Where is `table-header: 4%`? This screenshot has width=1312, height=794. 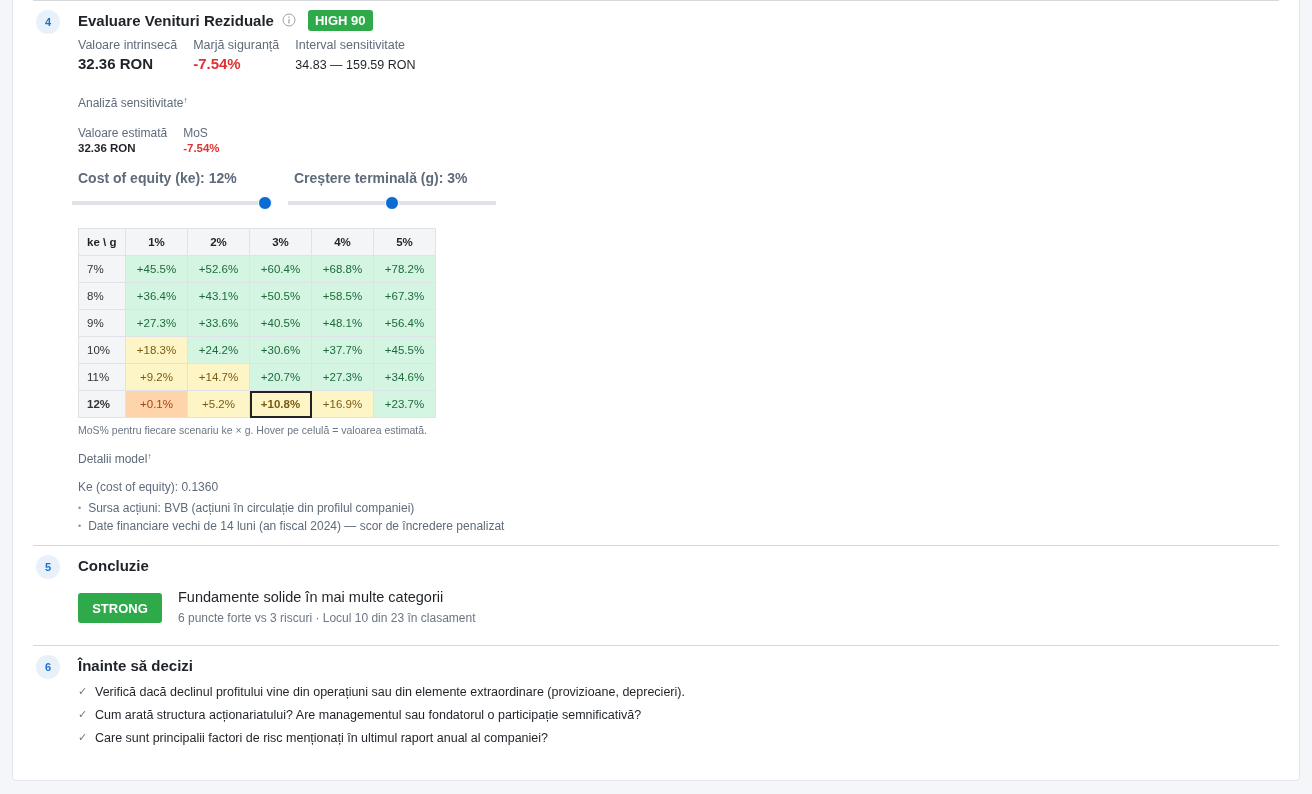
table-header: 4% is located at coordinates (342, 242).